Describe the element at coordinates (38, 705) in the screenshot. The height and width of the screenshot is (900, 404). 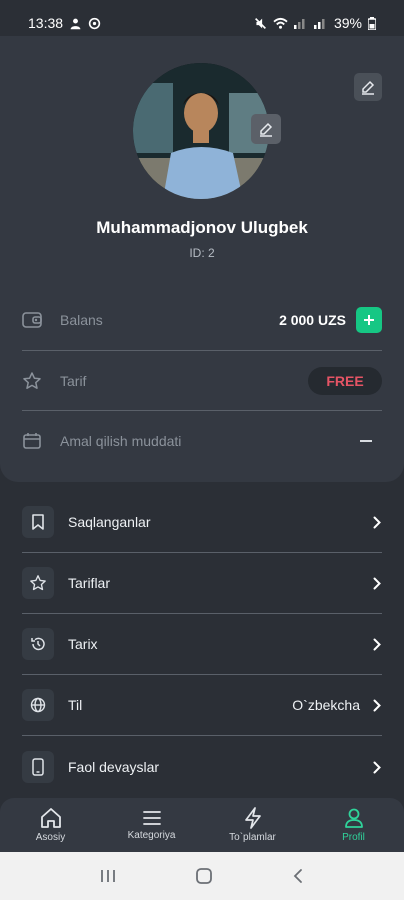
I see `globe-icon` at that location.